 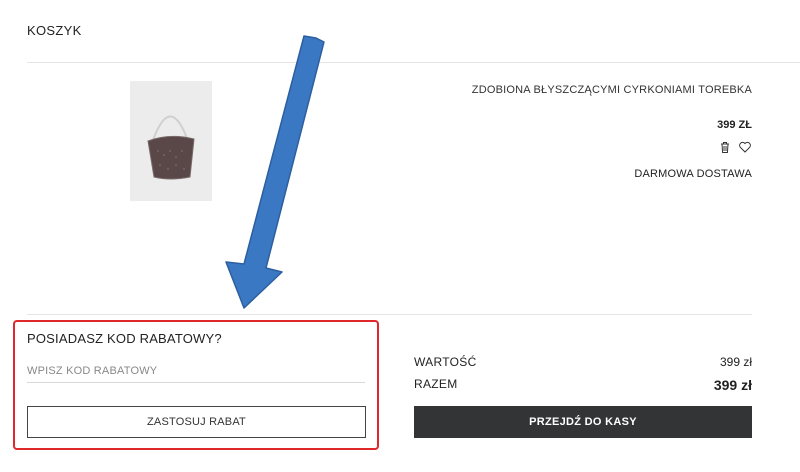 What do you see at coordinates (583, 385) in the screenshot?
I see `summary-total-row: RAZEM 399 zł` at bounding box center [583, 385].